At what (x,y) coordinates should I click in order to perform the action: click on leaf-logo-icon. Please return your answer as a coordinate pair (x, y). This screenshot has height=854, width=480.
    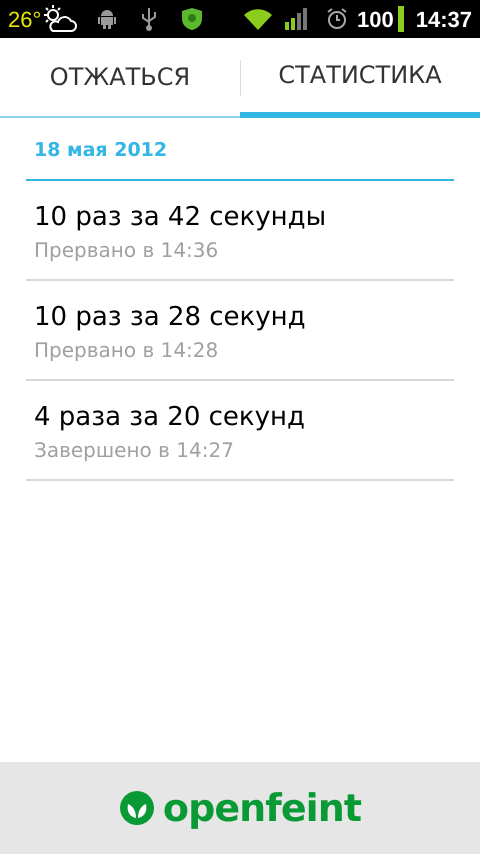
    Looking at the image, I should click on (136, 808).